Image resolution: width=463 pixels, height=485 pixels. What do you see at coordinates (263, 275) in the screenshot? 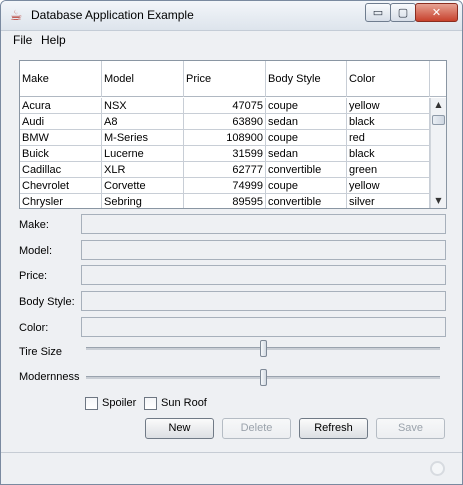
I see `price-field` at bounding box center [263, 275].